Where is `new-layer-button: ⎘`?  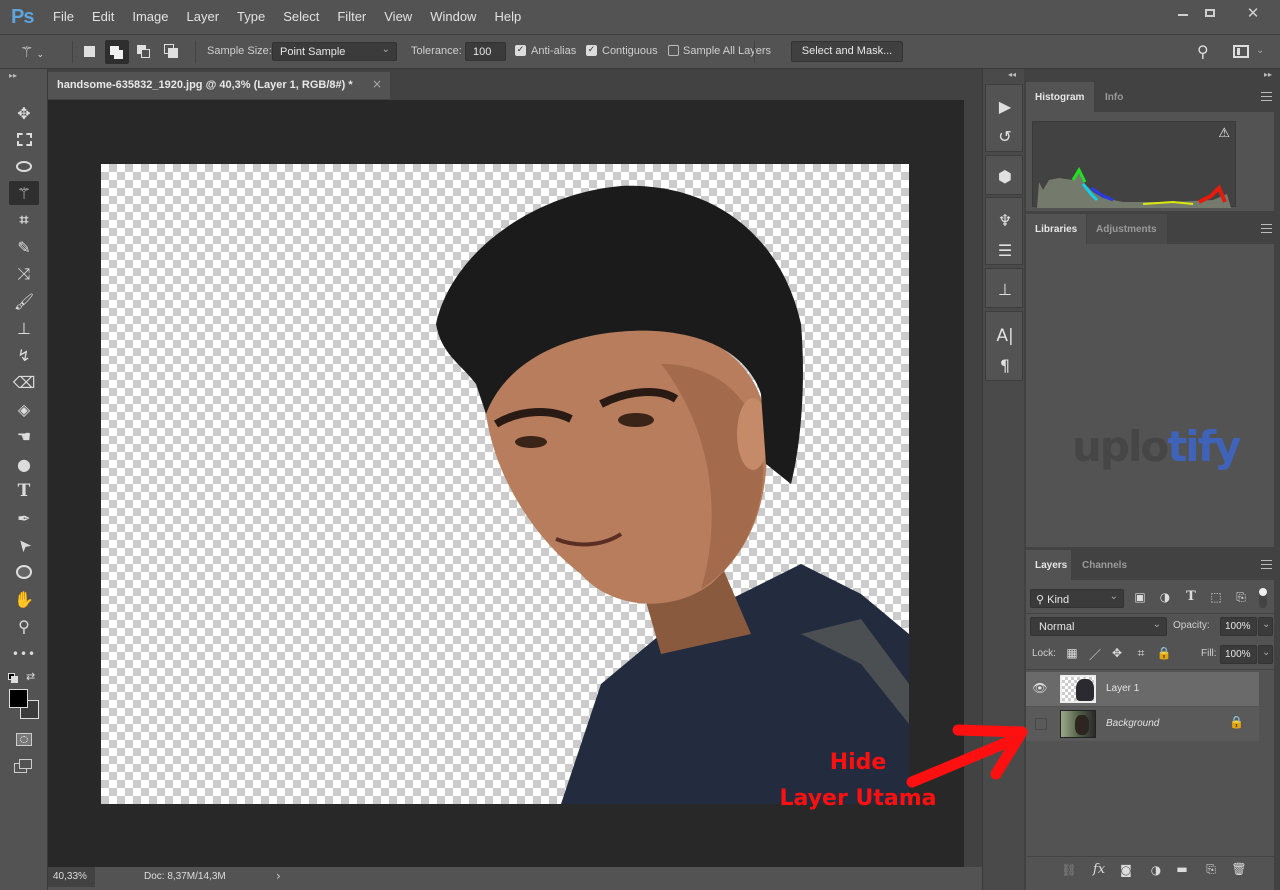 new-layer-button: ⎘ is located at coordinates (1211, 869).